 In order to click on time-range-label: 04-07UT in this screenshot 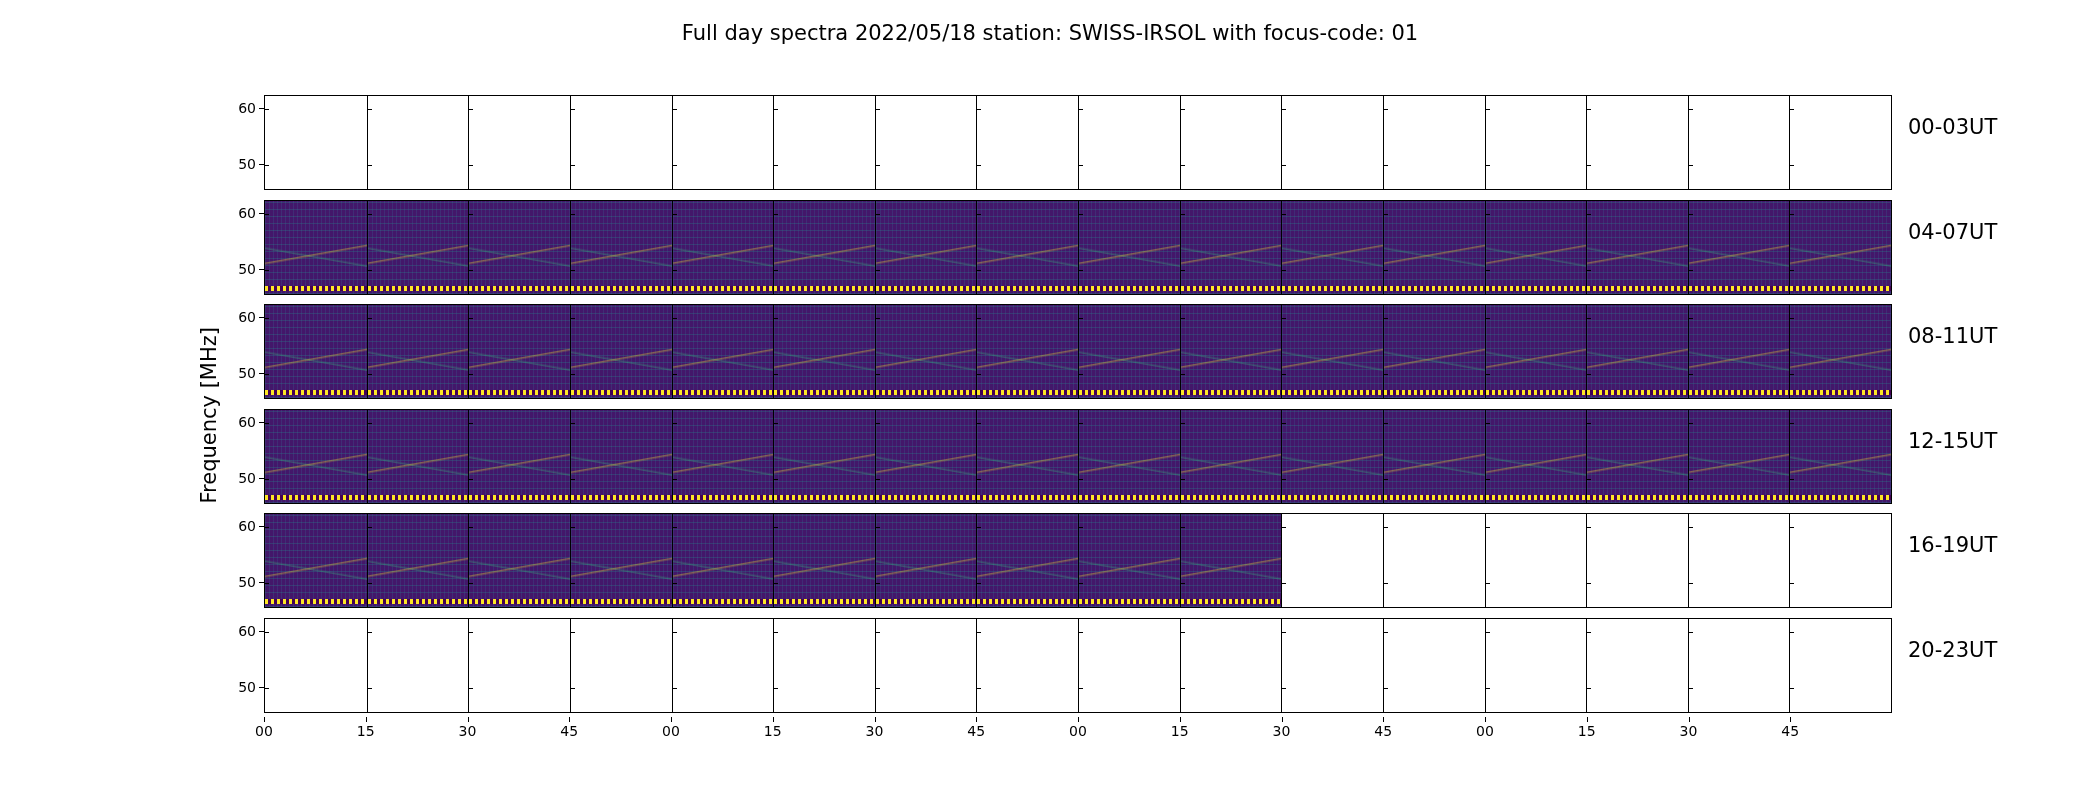, I will do `click(1953, 231)`.